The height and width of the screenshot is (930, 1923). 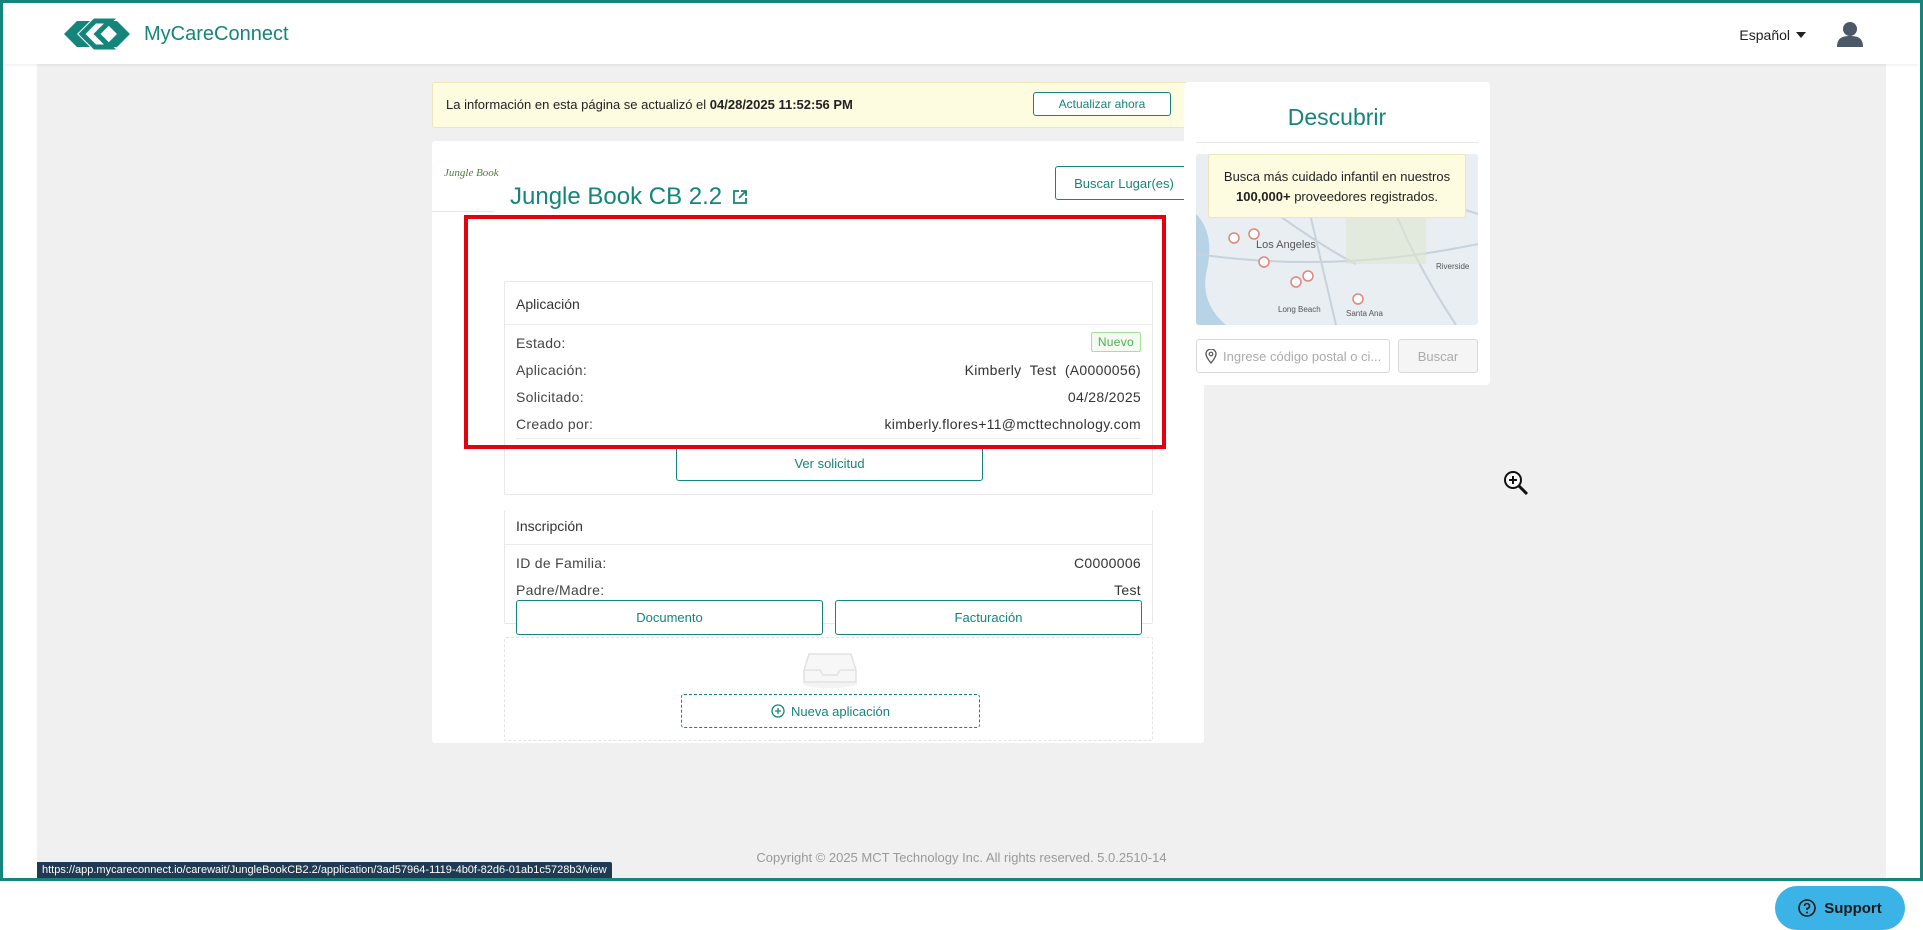 What do you see at coordinates (988, 617) in the screenshot?
I see `billing-button: Facturación` at bounding box center [988, 617].